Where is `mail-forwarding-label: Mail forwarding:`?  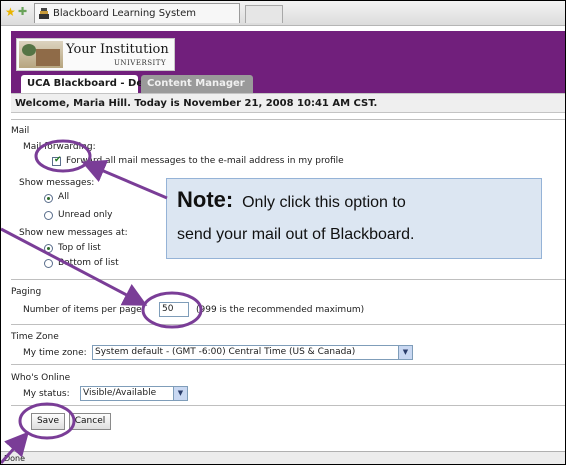
mail-forwarding-label: Mail forwarding: is located at coordinates (59, 147).